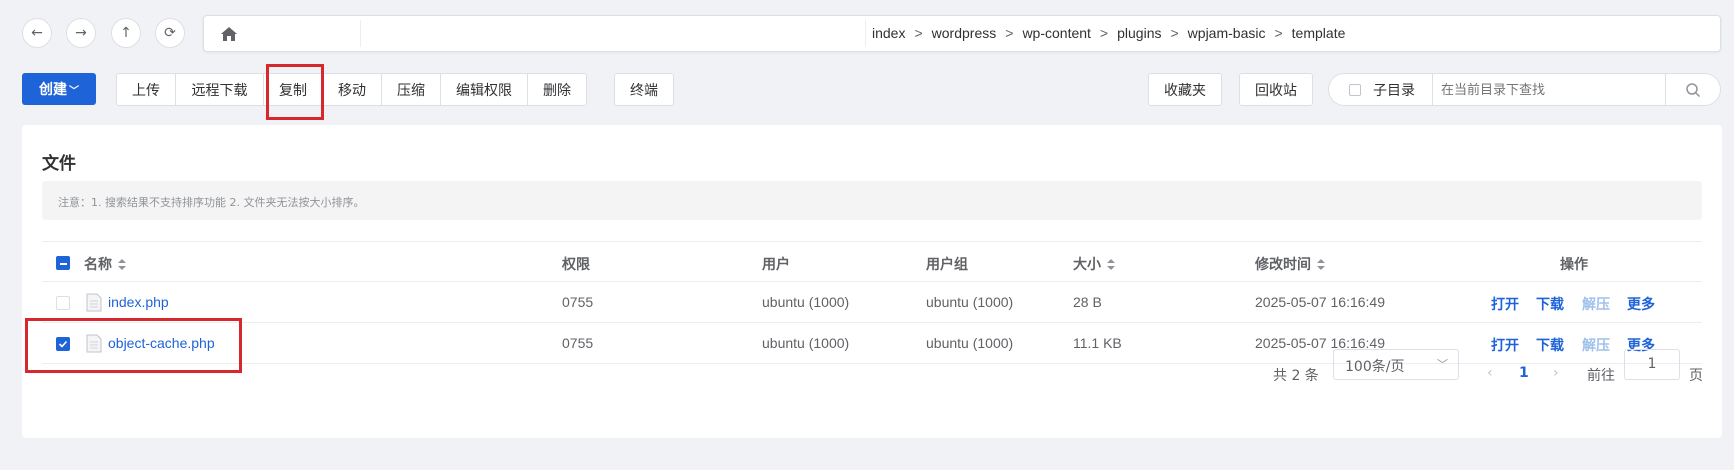  What do you see at coordinates (557, 89) in the screenshot?
I see `delete-button: 删除` at bounding box center [557, 89].